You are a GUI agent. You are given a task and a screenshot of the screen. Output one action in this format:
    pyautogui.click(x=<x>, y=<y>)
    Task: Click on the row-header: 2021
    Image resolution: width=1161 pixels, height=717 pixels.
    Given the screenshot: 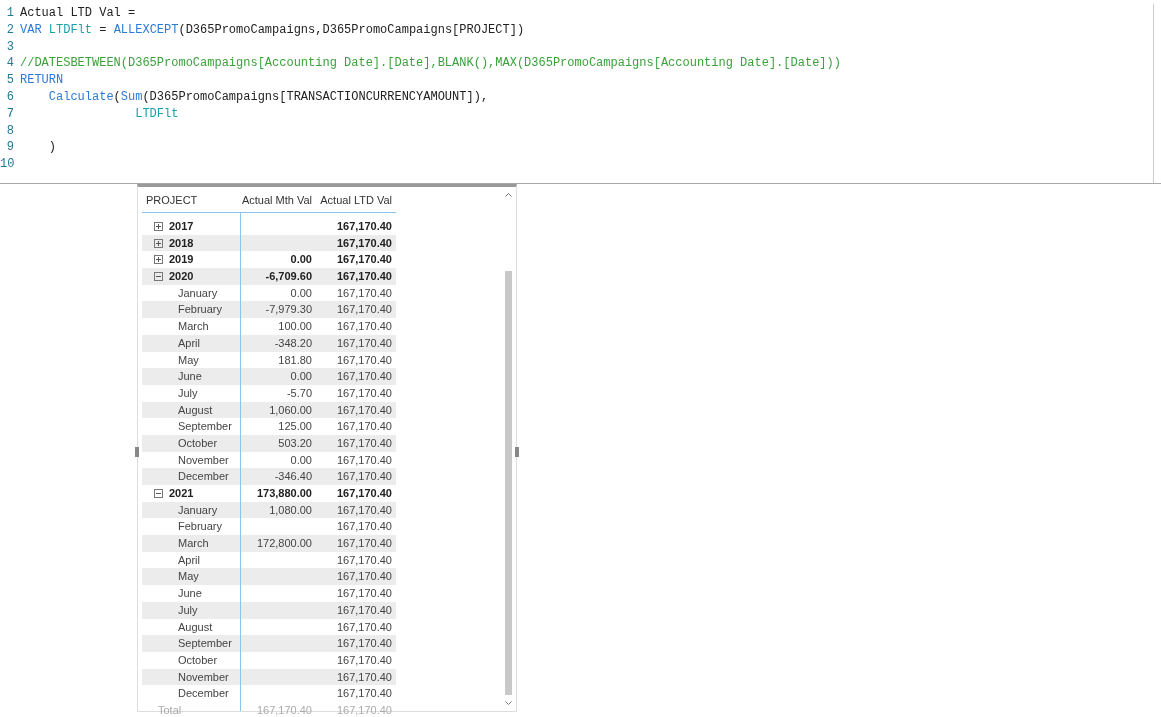 What is the action you would take?
    pyautogui.click(x=181, y=493)
    